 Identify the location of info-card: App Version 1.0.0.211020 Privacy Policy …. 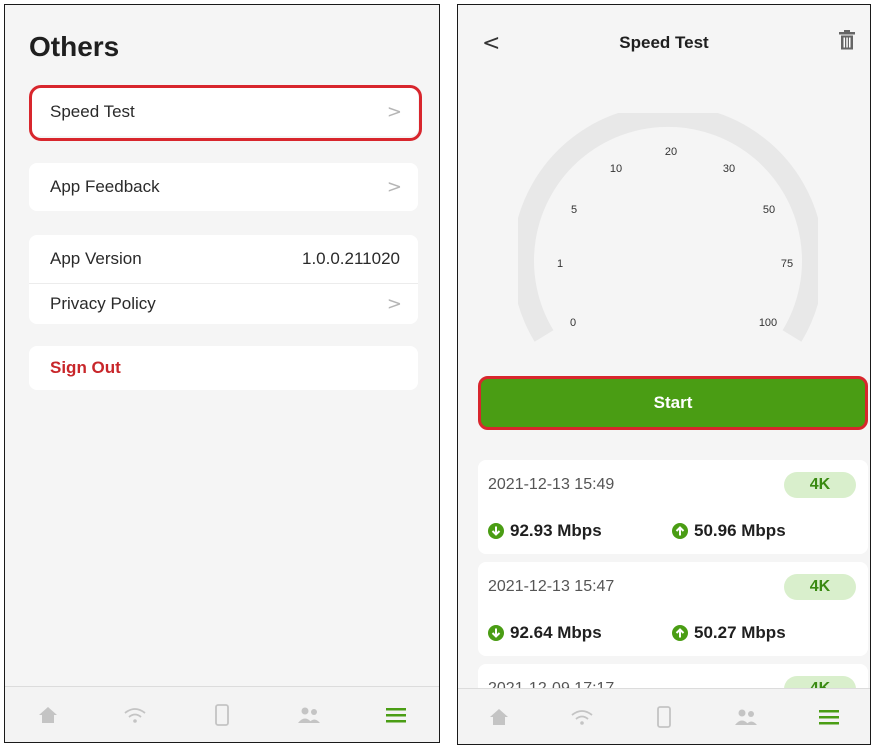
(223, 279).